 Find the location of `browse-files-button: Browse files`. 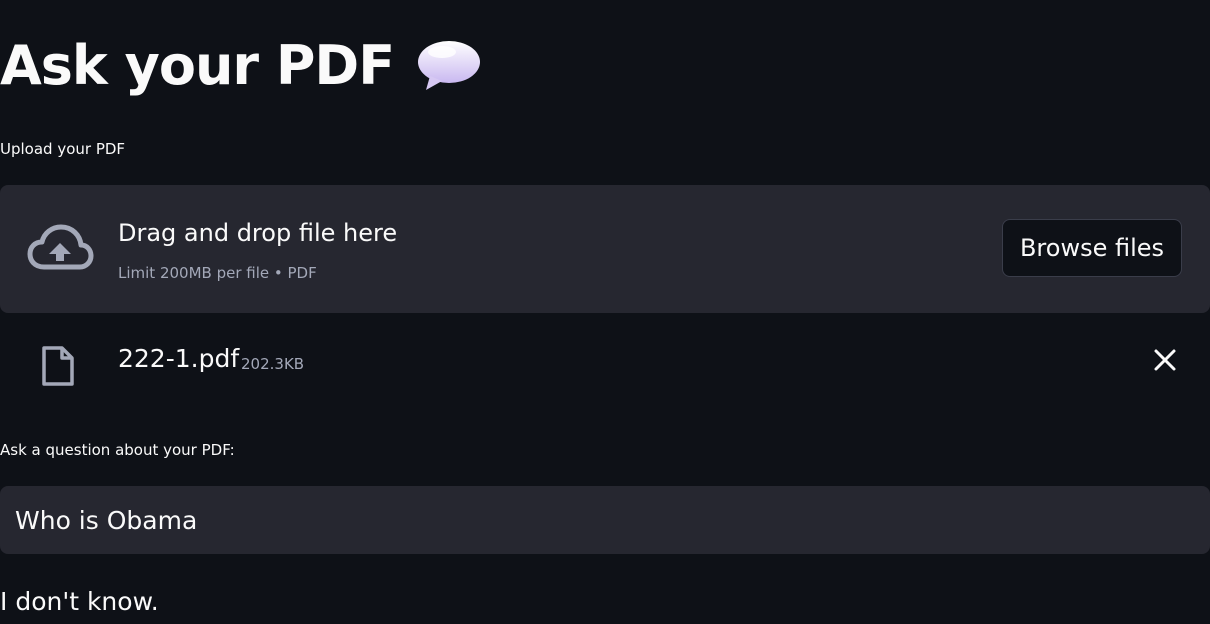

browse-files-button: Browse files is located at coordinates (1092, 248).